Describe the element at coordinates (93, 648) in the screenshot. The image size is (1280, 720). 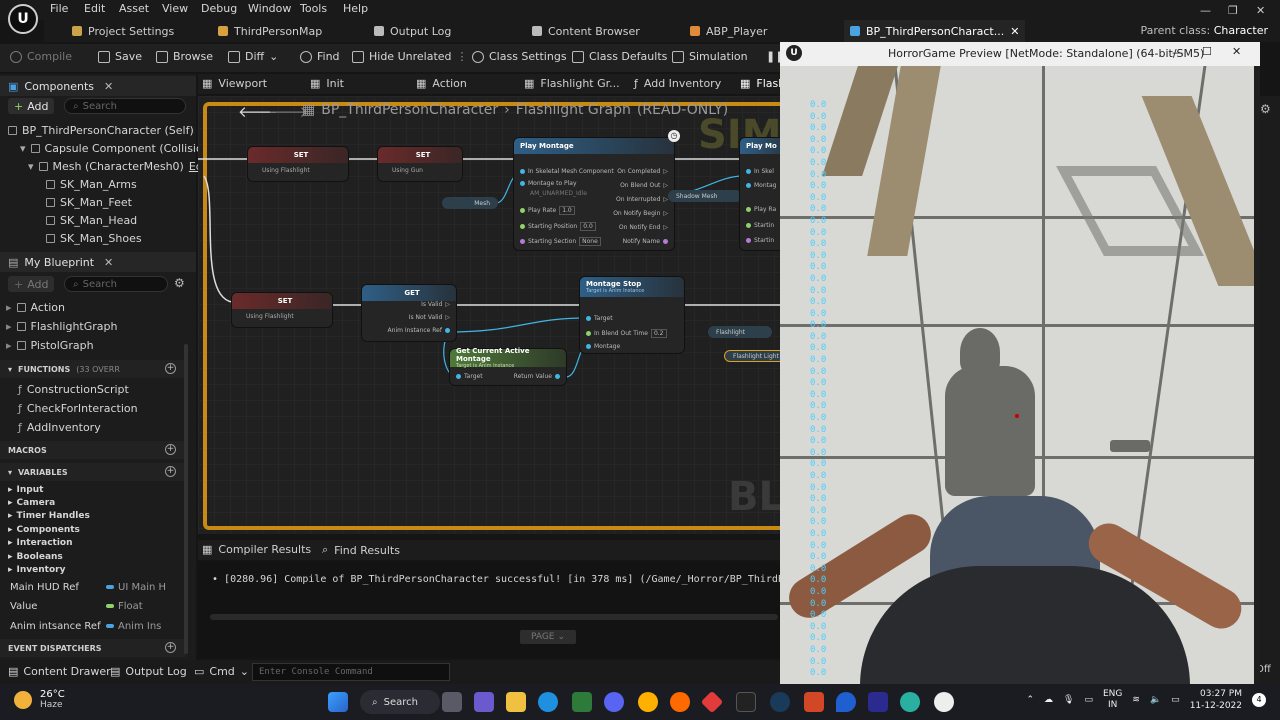
I see `event-dispatchers-section: EVENT DISPATCHERS +` at that location.